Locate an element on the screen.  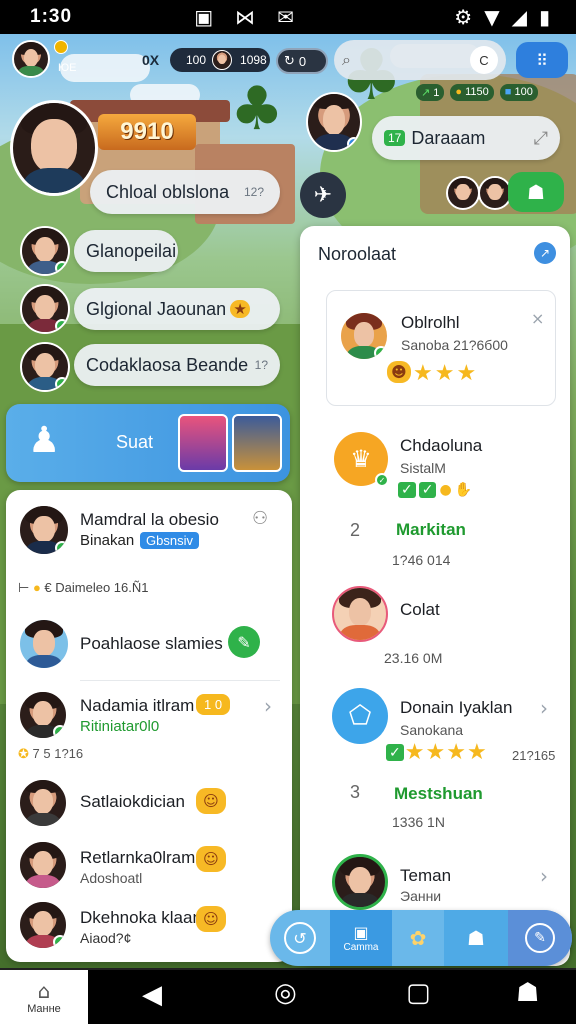
featured-item: ✓ Oblrolhl × Sanoba 21?6б00 ☻ ★ ★ ★ is located at coordinates (441, 348).